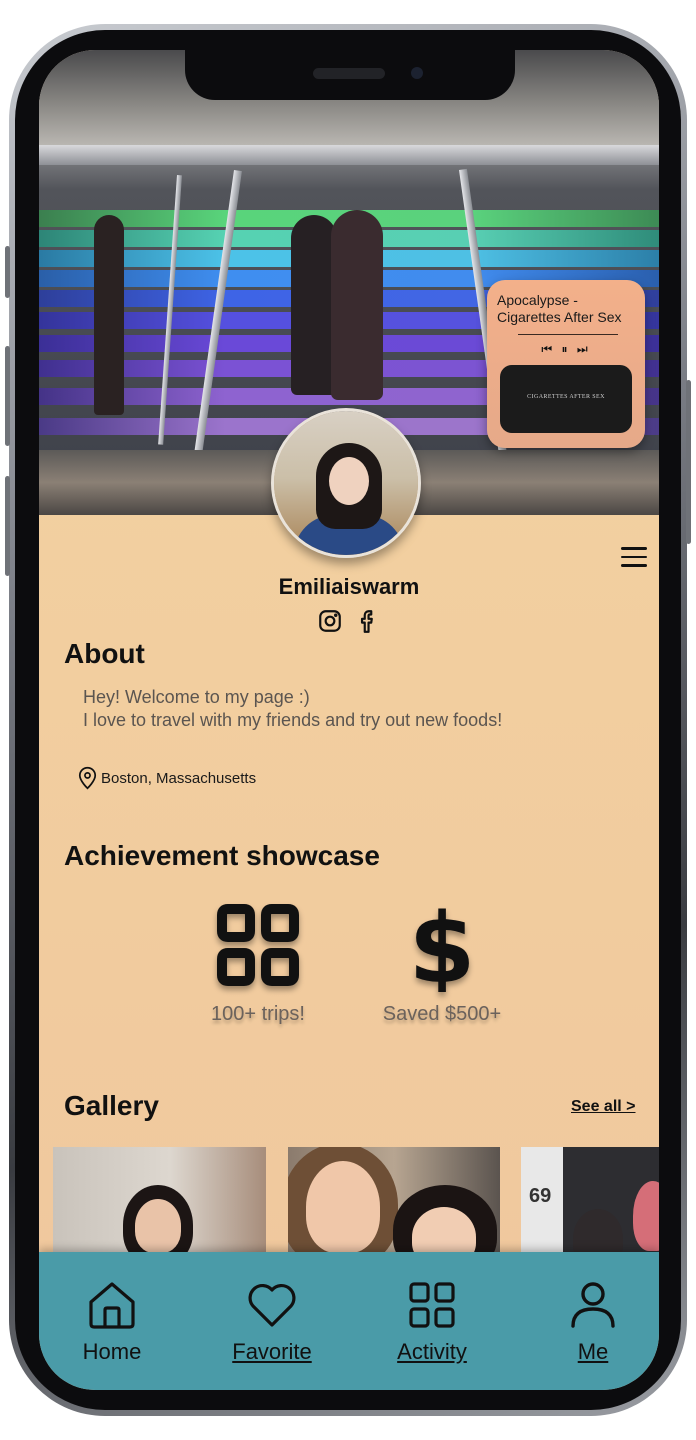 Image resolution: width=696 pixels, height=1440 pixels. I want to click on nav-label: Activity, so click(432, 1351).